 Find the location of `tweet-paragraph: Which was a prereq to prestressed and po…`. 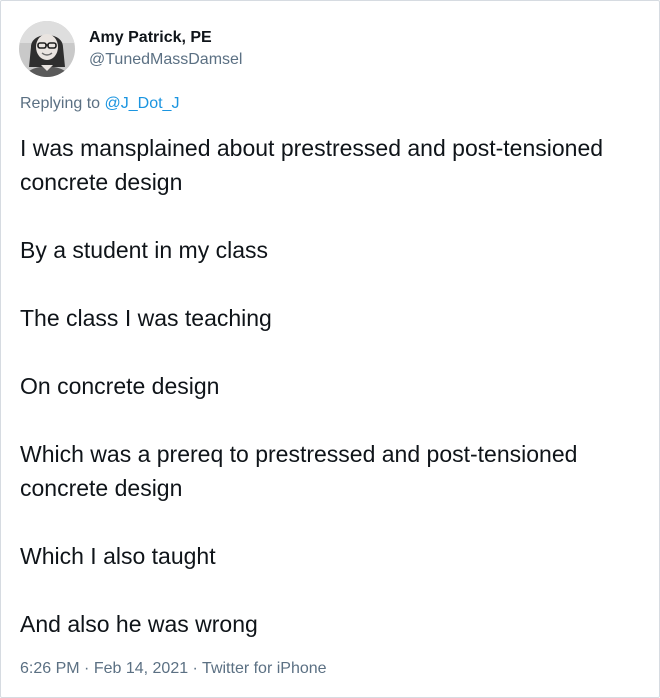

tweet-paragraph: Which was a prereq to prestressed and po… is located at coordinates (299, 471).